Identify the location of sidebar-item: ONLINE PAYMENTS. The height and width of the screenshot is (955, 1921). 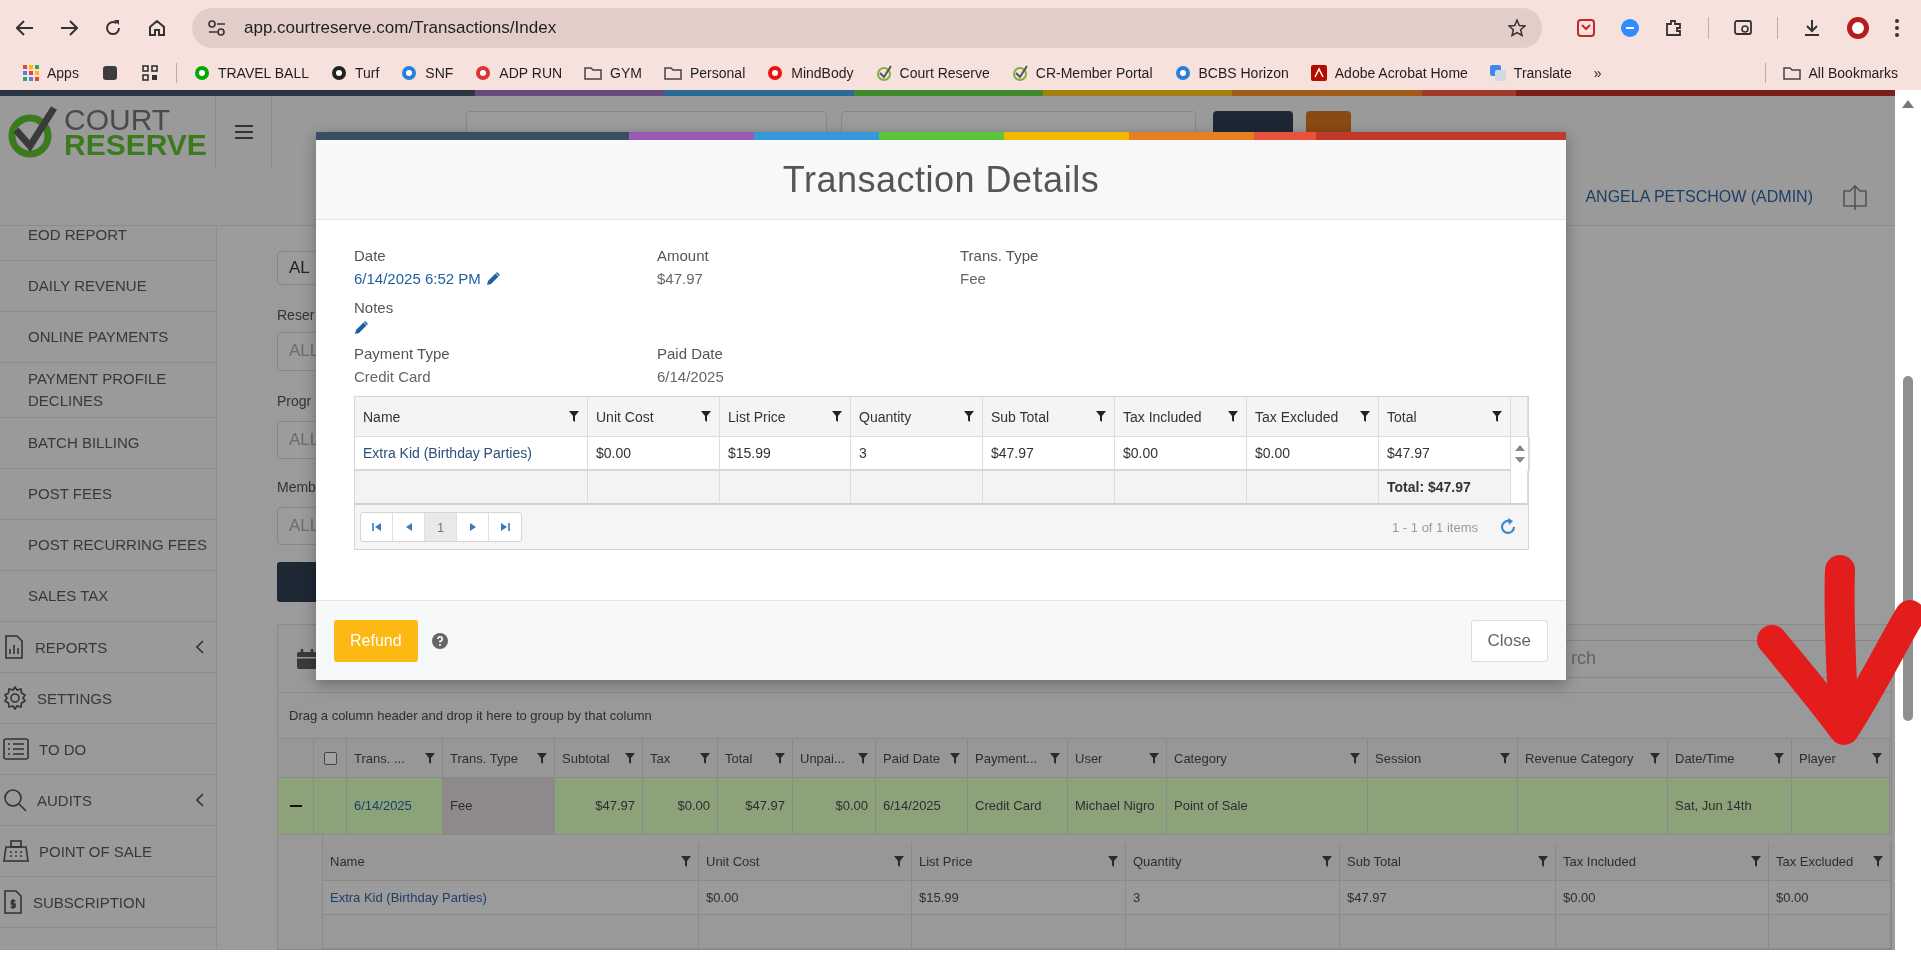
(108, 337).